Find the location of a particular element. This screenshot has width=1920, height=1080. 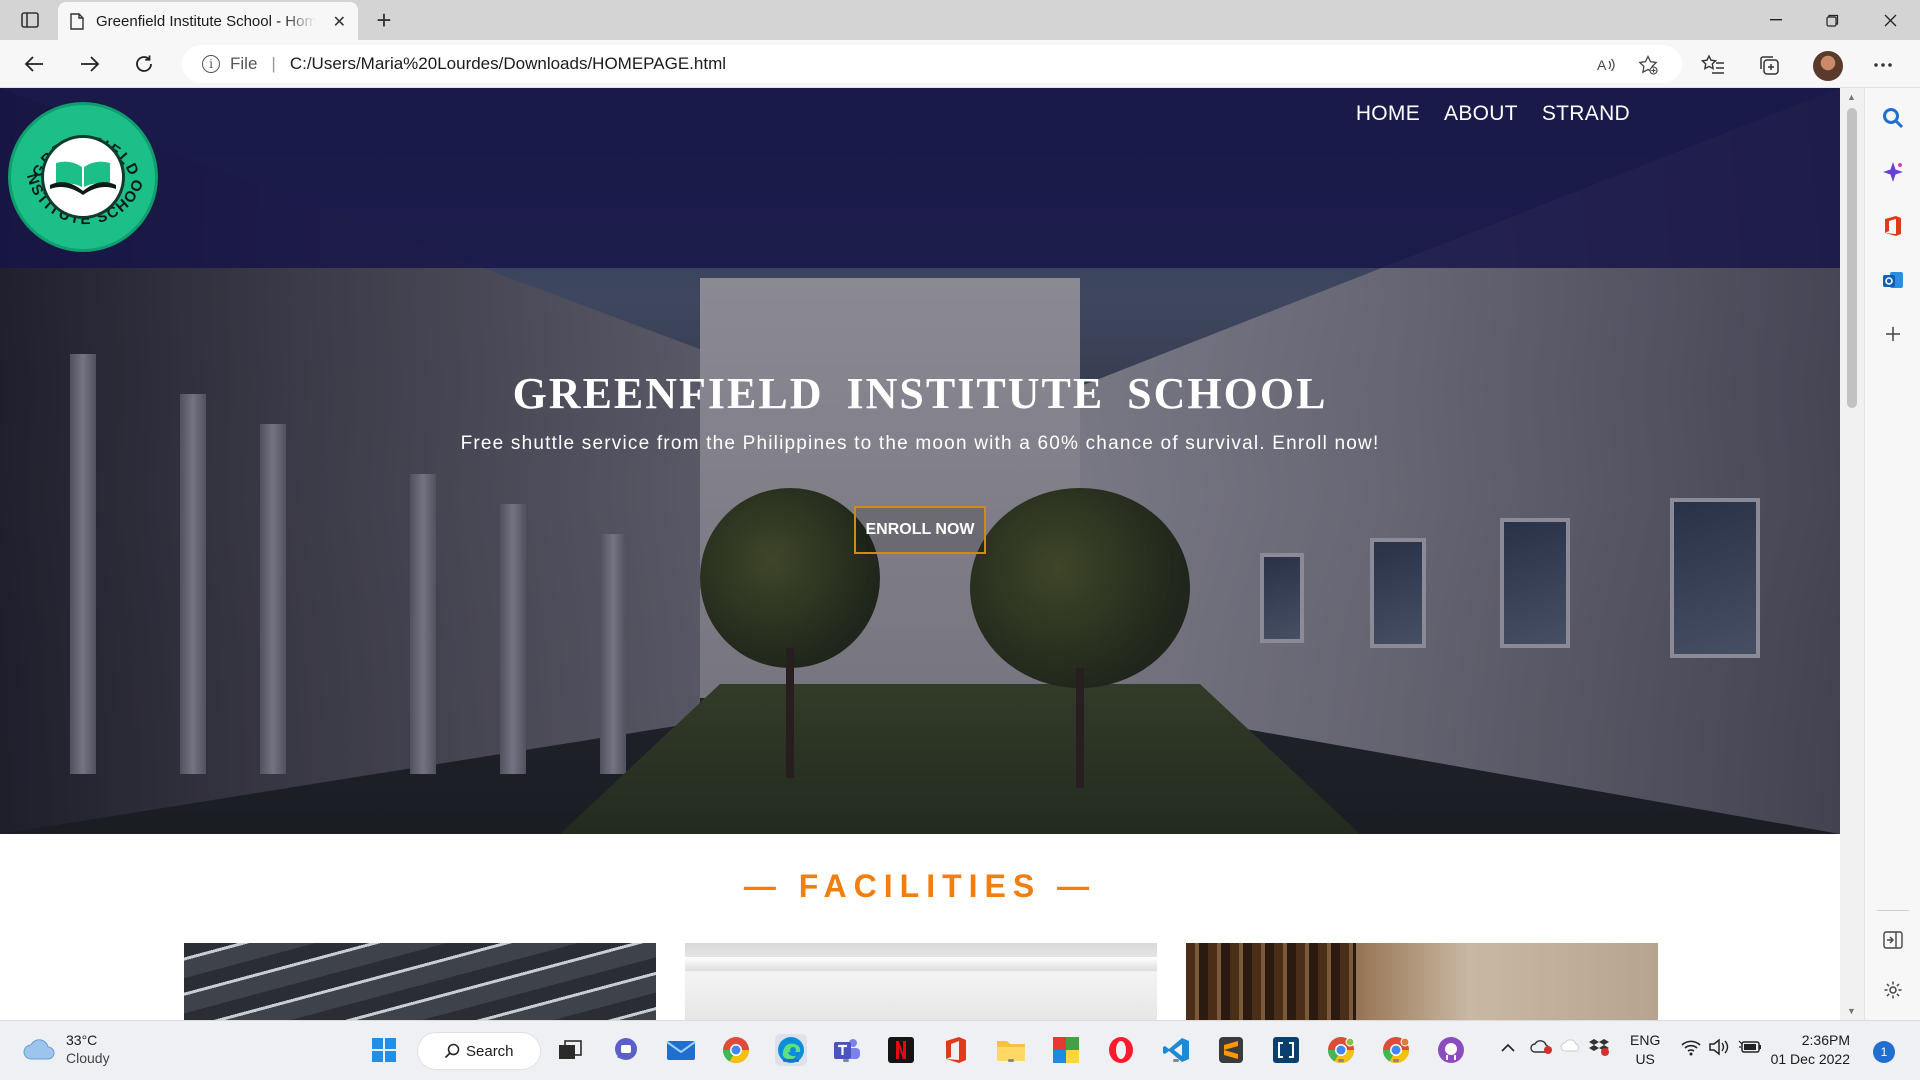

battery-icon is located at coordinates (1750, 1048).